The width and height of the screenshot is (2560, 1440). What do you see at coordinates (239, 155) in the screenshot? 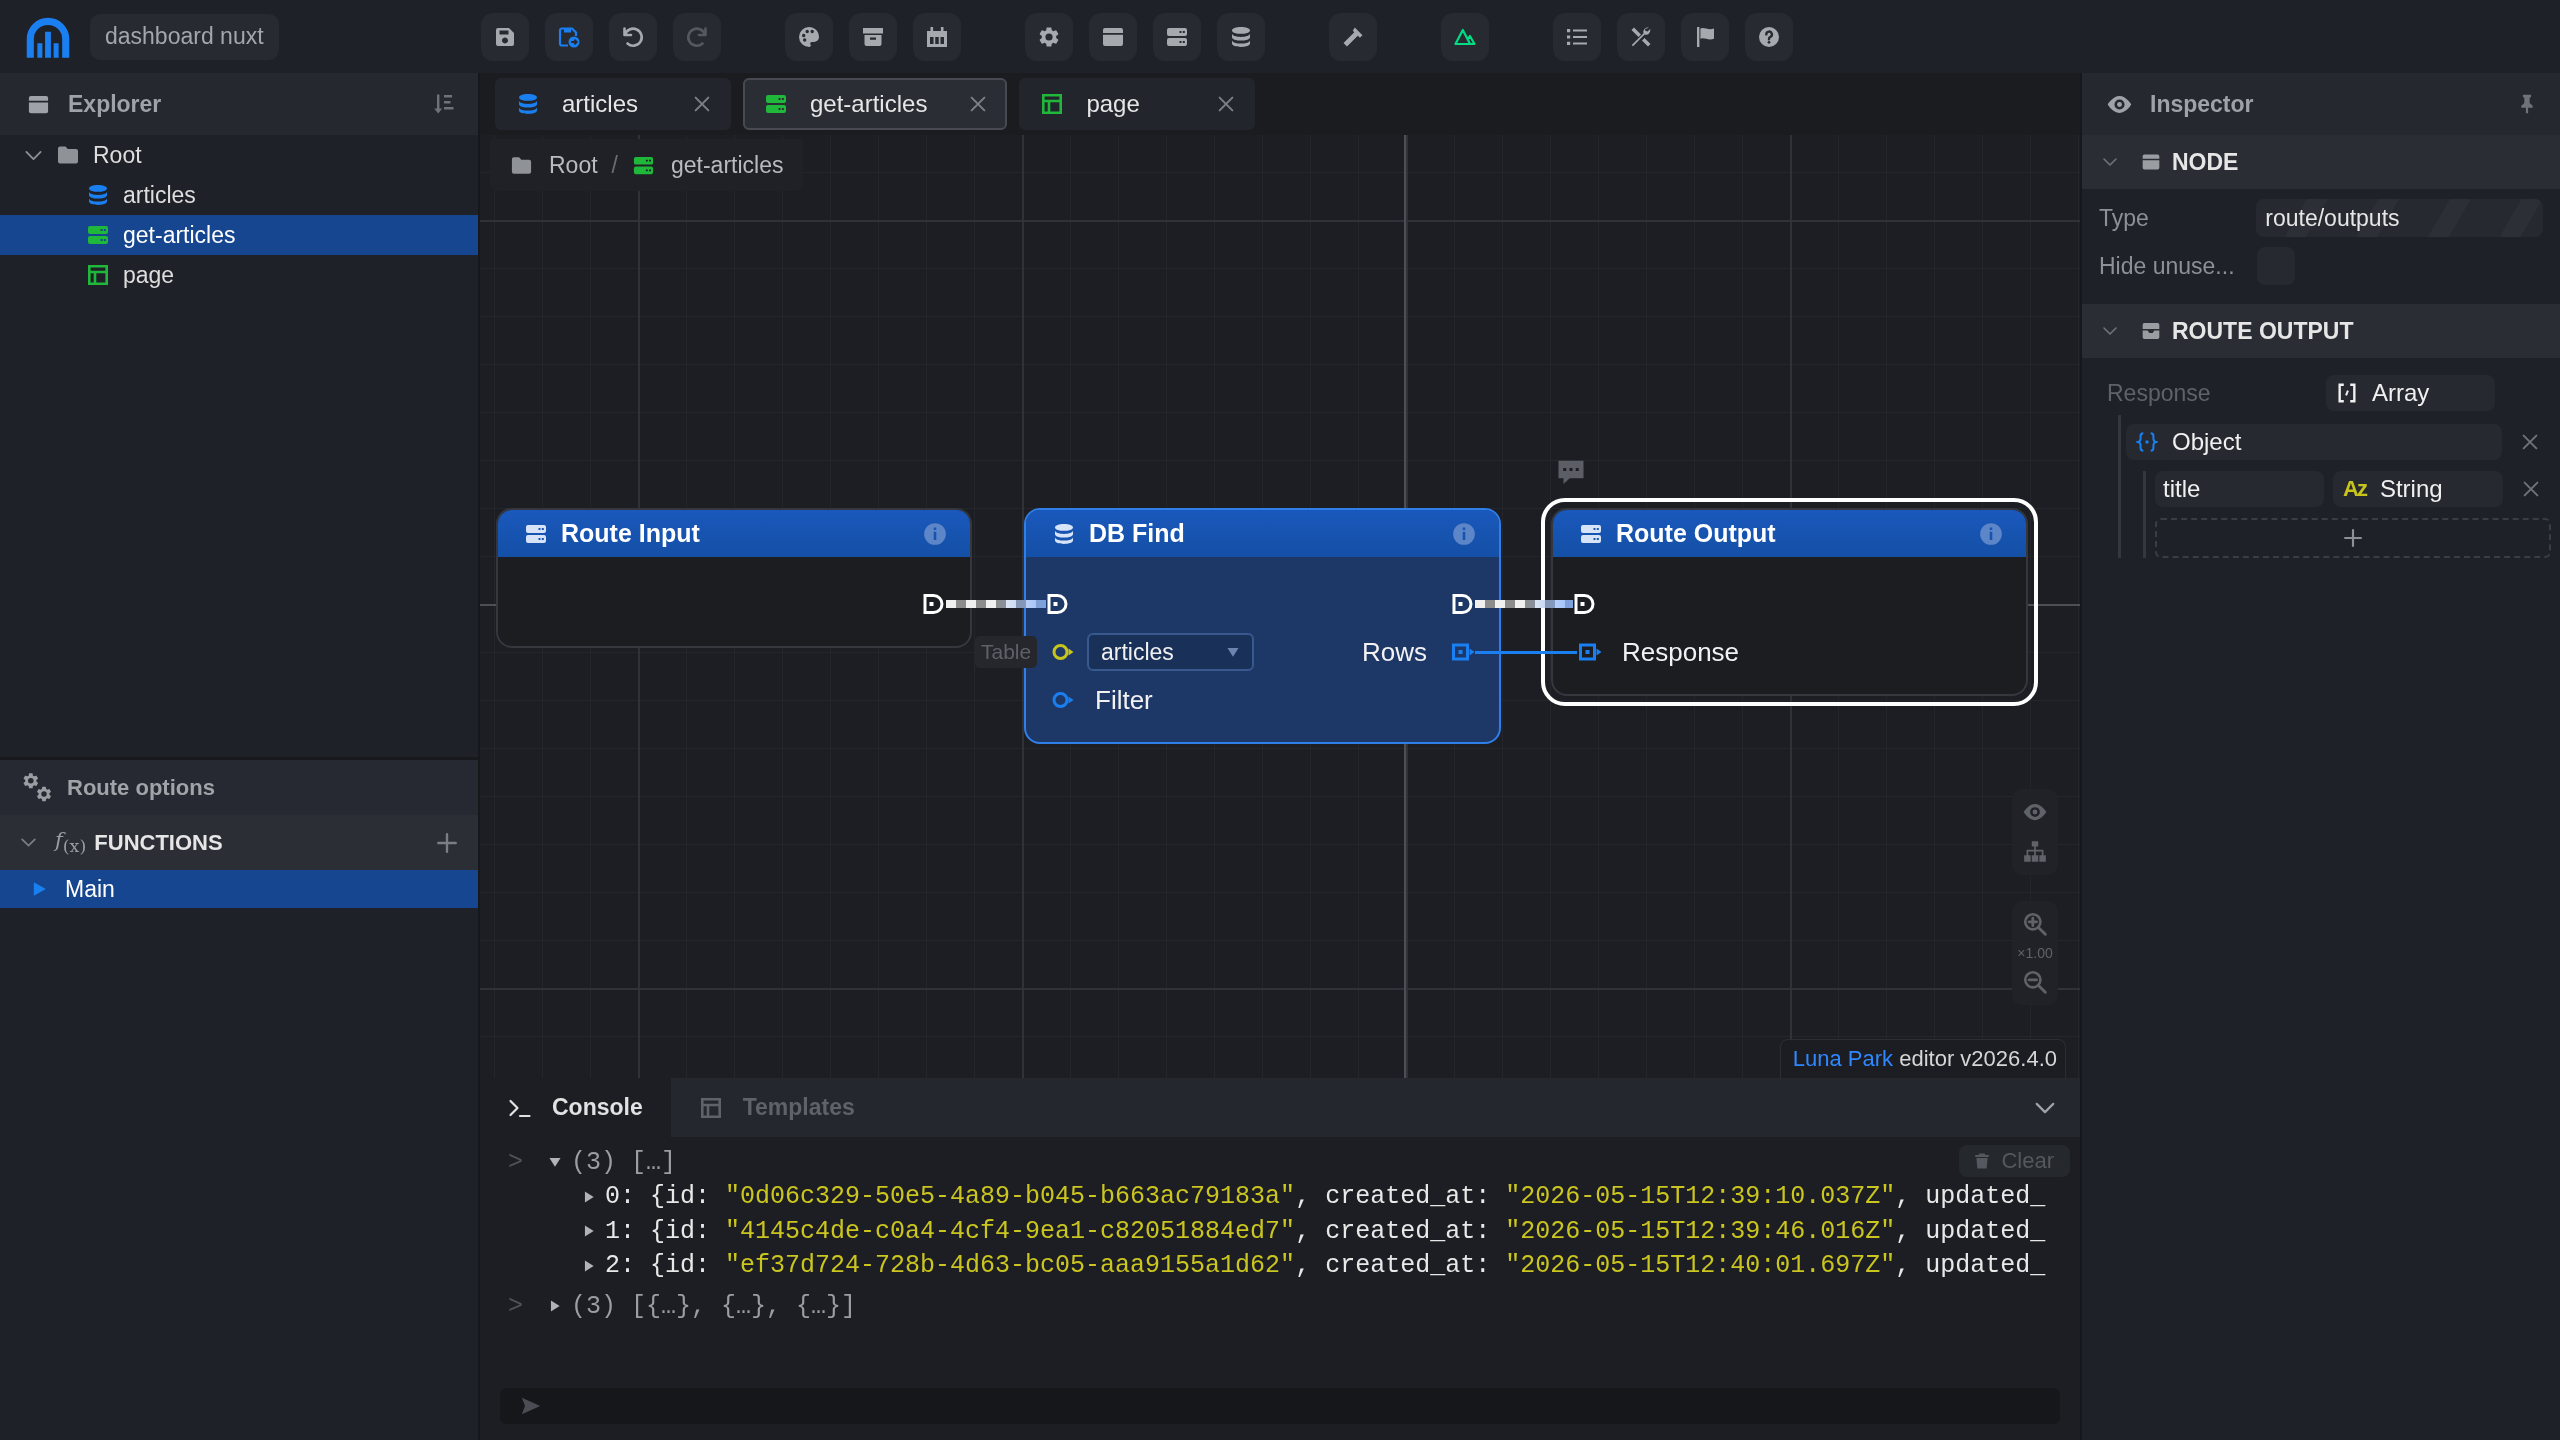
I see `tree-item: Root` at bounding box center [239, 155].